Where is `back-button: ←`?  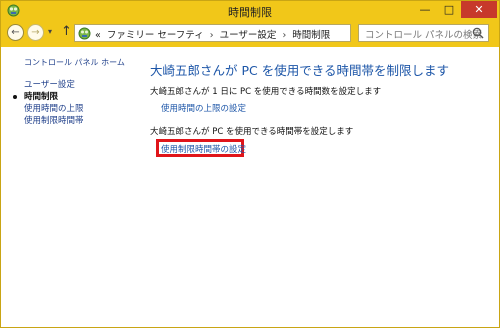 back-button: ← is located at coordinates (15, 32).